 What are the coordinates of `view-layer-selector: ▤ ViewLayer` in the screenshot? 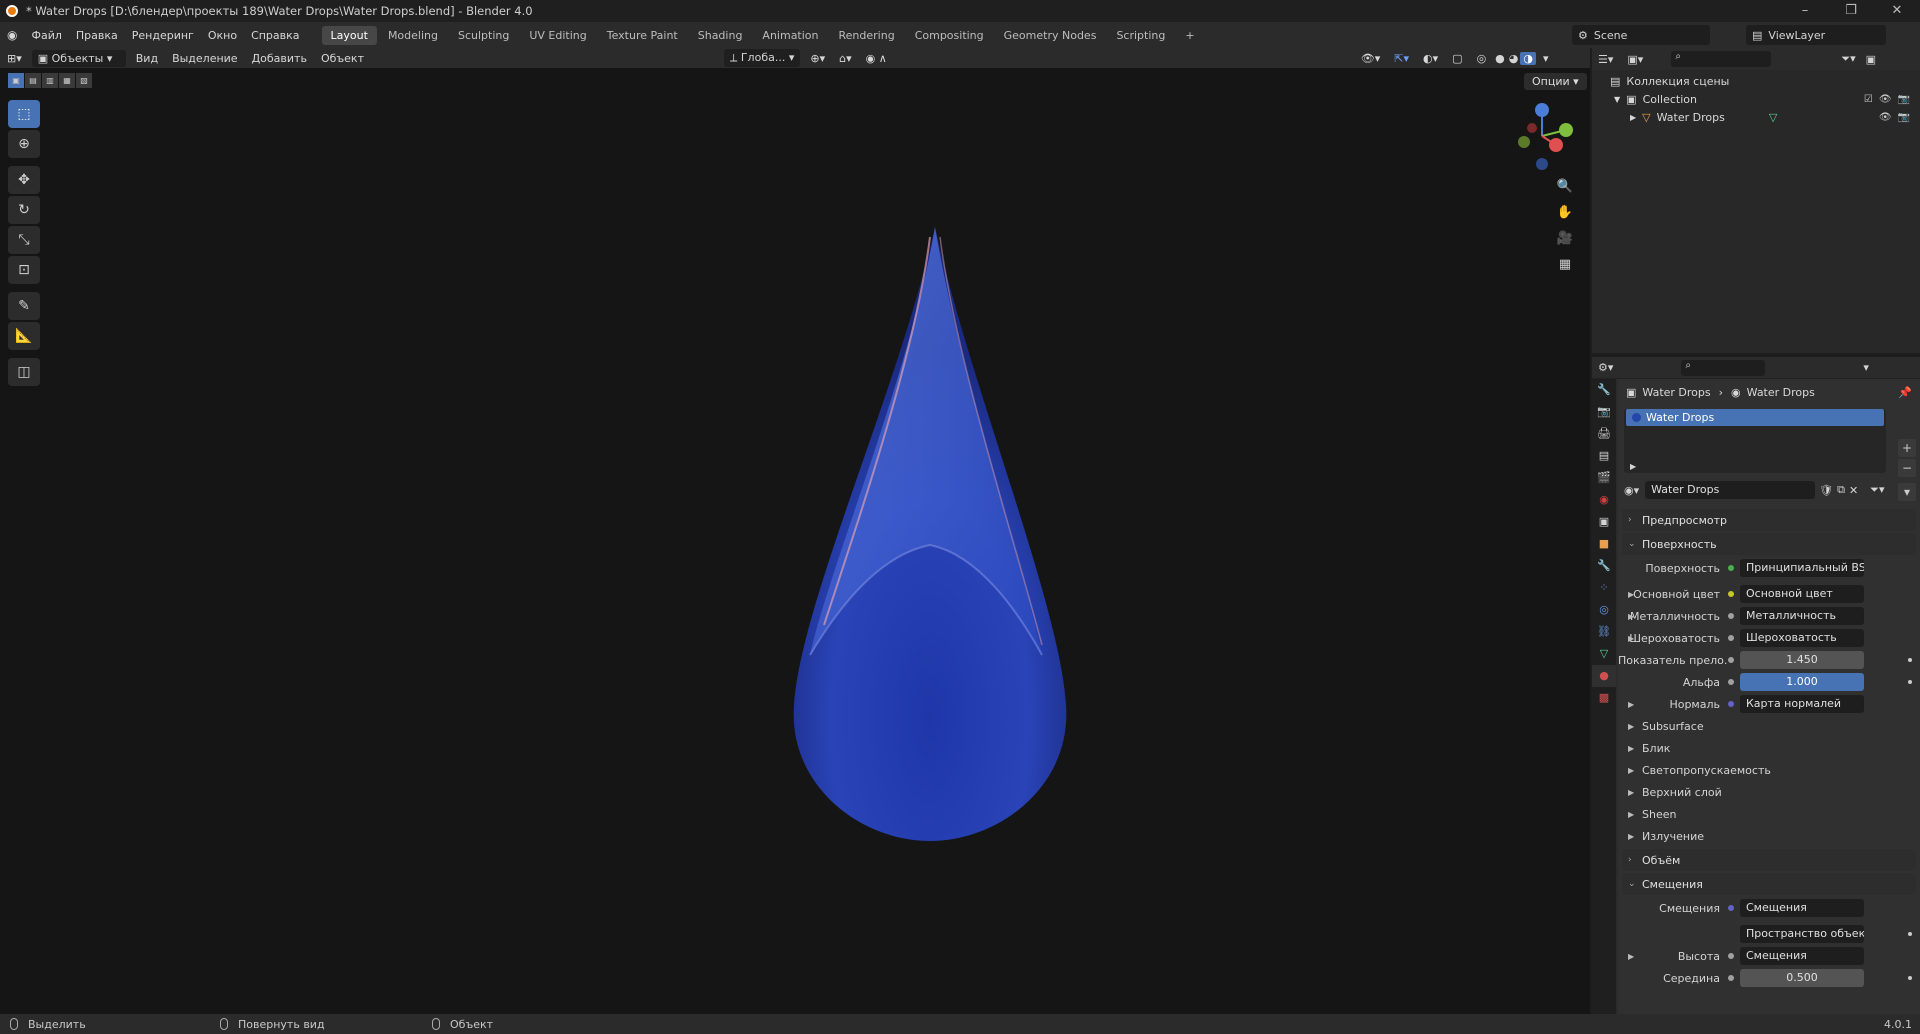 It's located at (1816, 35).